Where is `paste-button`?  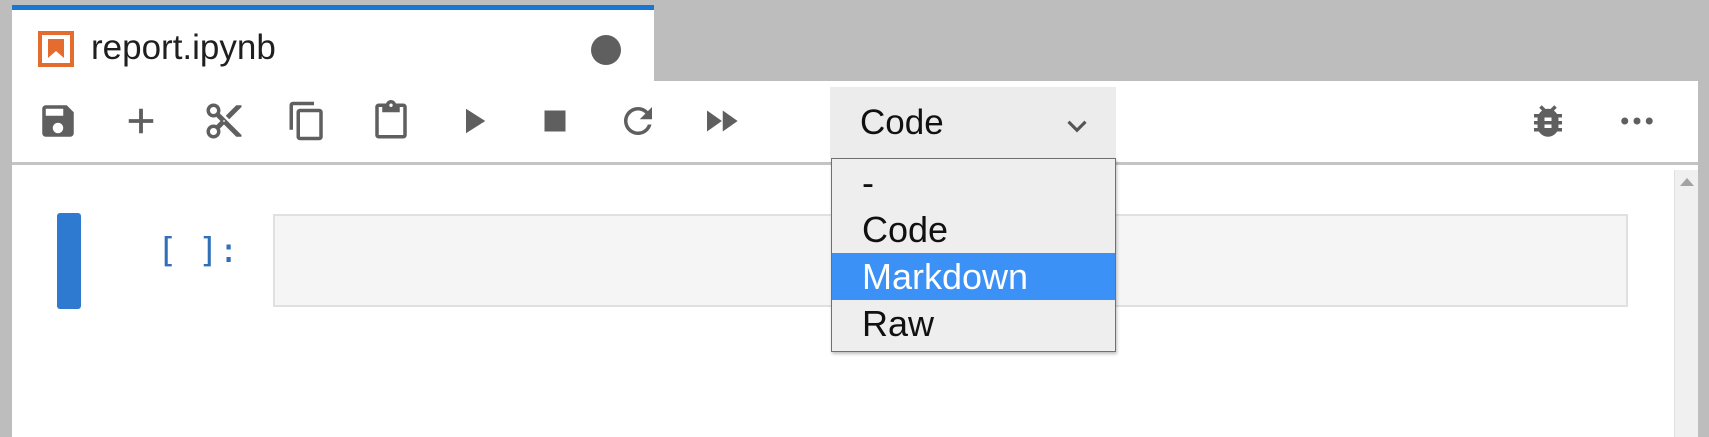
paste-button is located at coordinates (391, 123).